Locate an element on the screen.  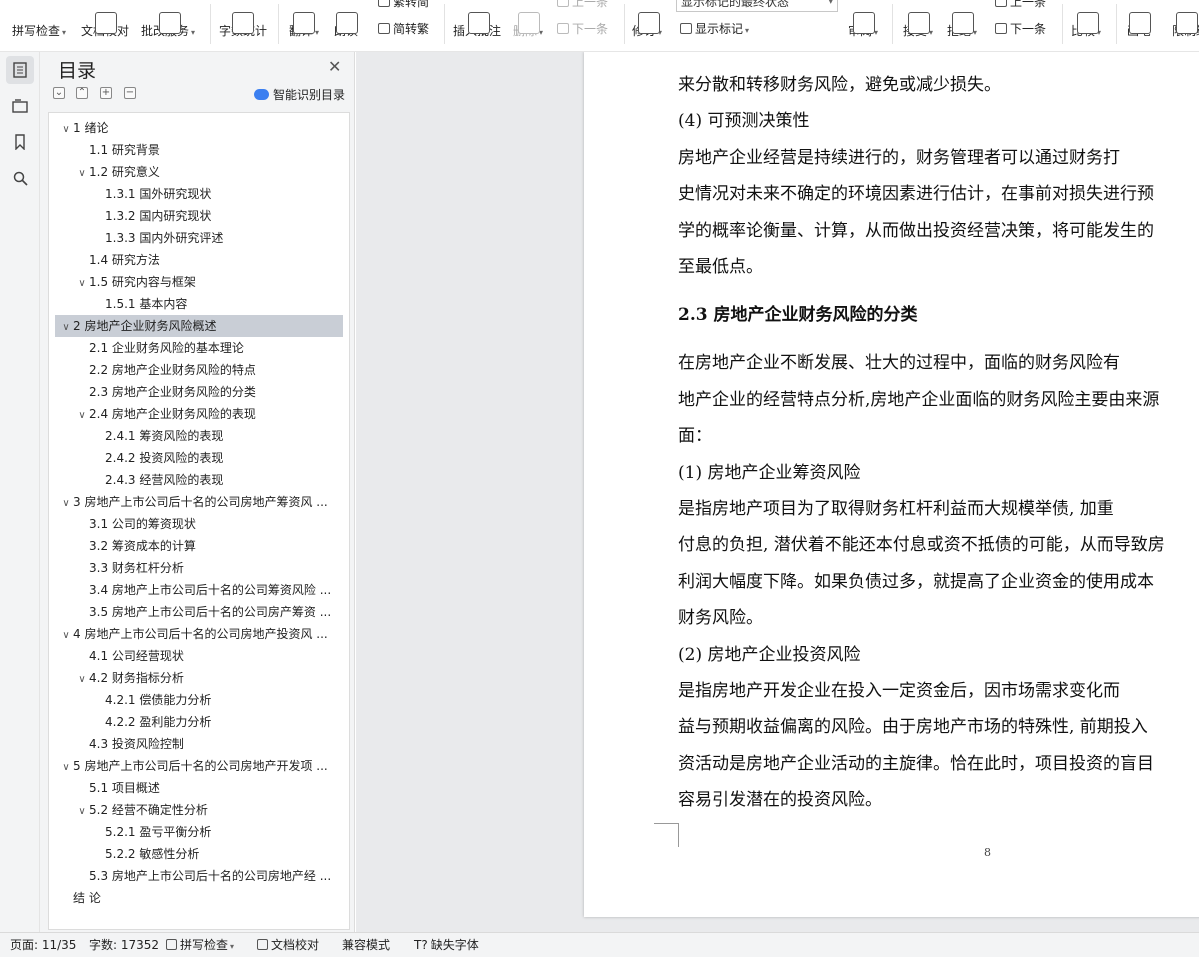
toc-item: ∨ 1 绪论 is located at coordinates (199, 128).